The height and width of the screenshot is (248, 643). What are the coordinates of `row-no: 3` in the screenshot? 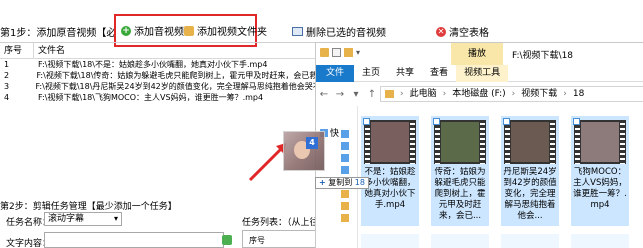 It's located at (7, 86).